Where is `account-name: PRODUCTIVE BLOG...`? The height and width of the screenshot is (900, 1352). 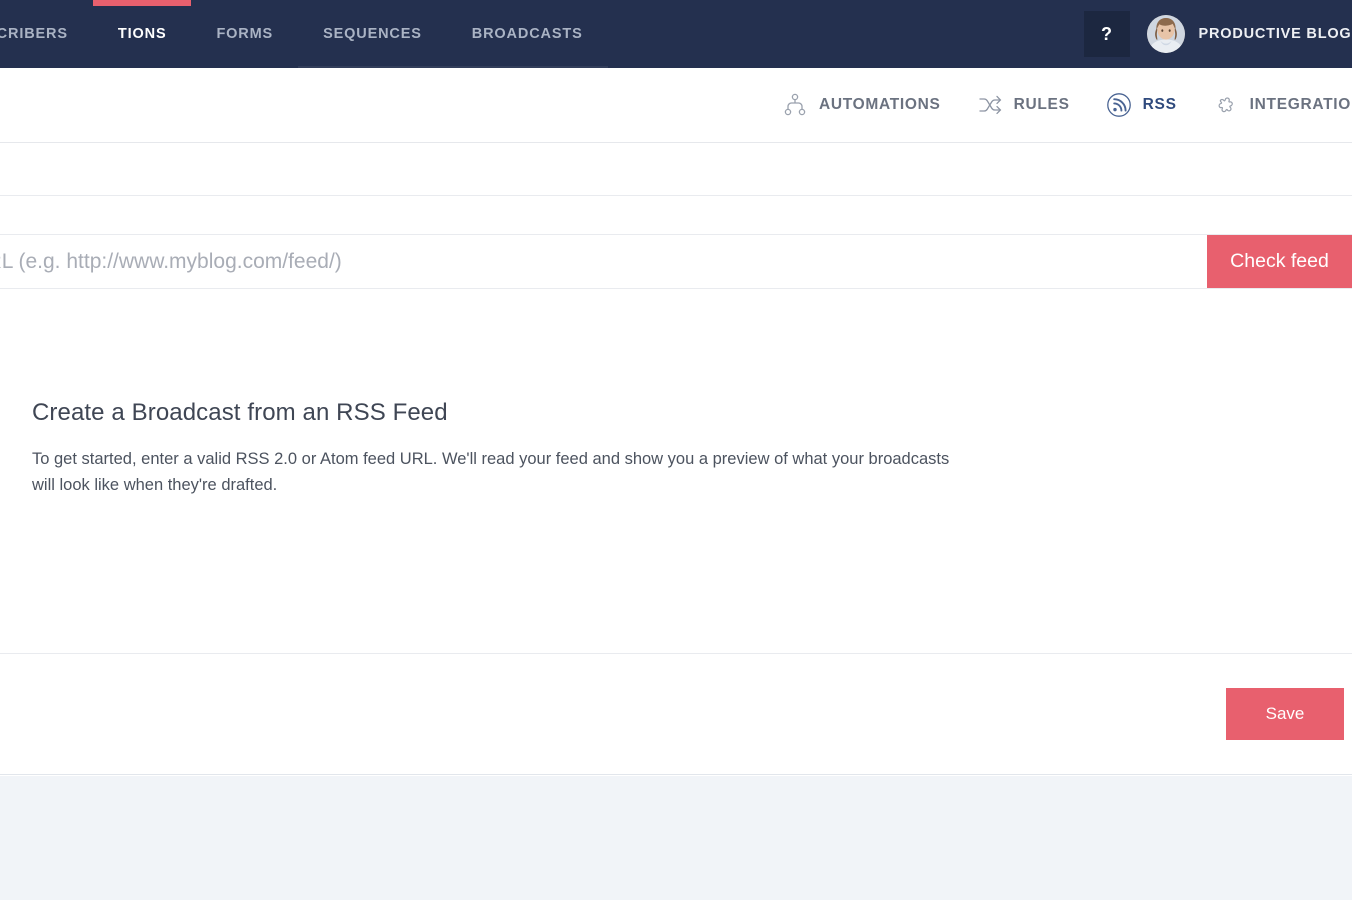
account-name: PRODUCTIVE BLOG... is located at coordinates (1275, 34).